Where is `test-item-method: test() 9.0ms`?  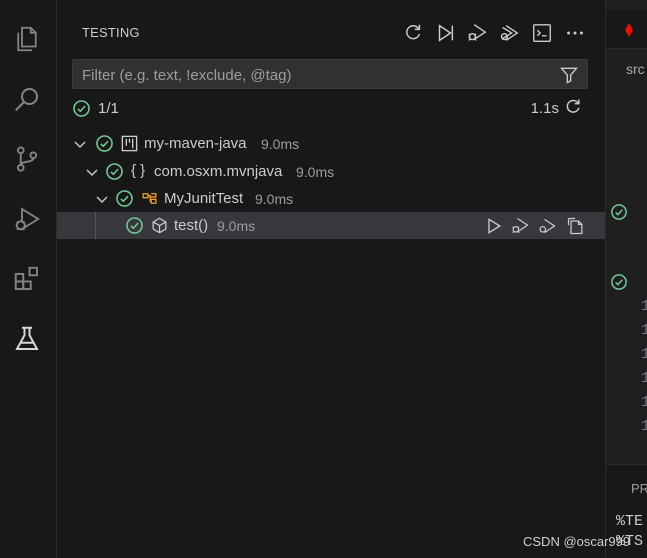
test-item-method: test() 9.0ms is located at coordinates (331, 225).